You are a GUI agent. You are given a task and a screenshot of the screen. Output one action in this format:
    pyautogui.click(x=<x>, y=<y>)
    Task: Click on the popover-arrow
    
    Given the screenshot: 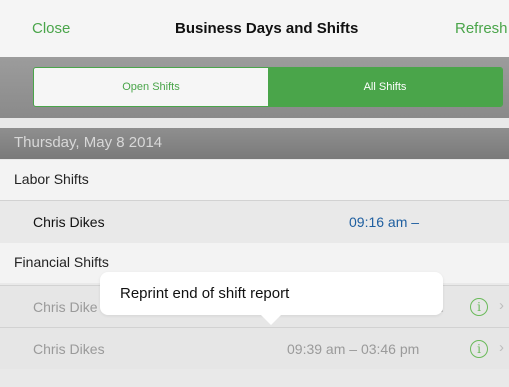 What is the action you would take?
    pyautogui.click(x=271, y=319)
    